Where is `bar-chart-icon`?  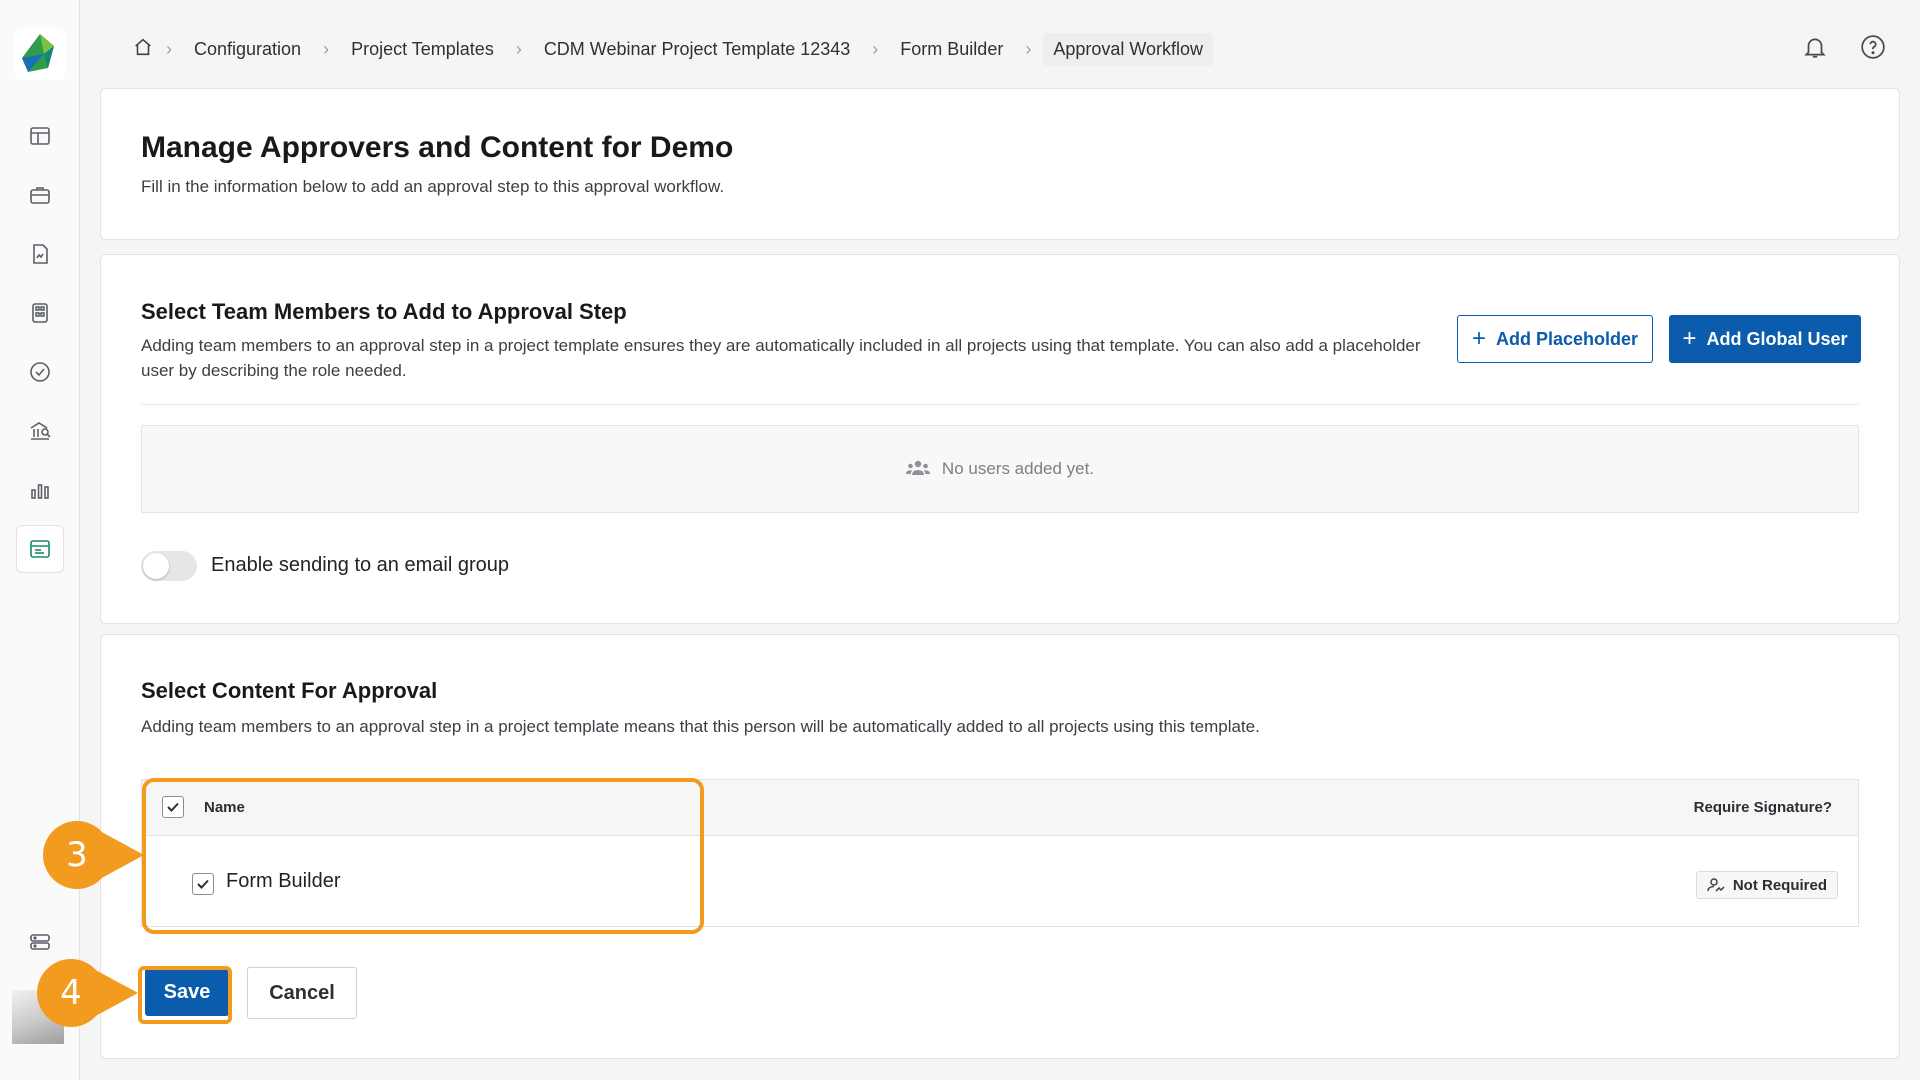 bar-chart-icon is located at coordinates (40, 490).